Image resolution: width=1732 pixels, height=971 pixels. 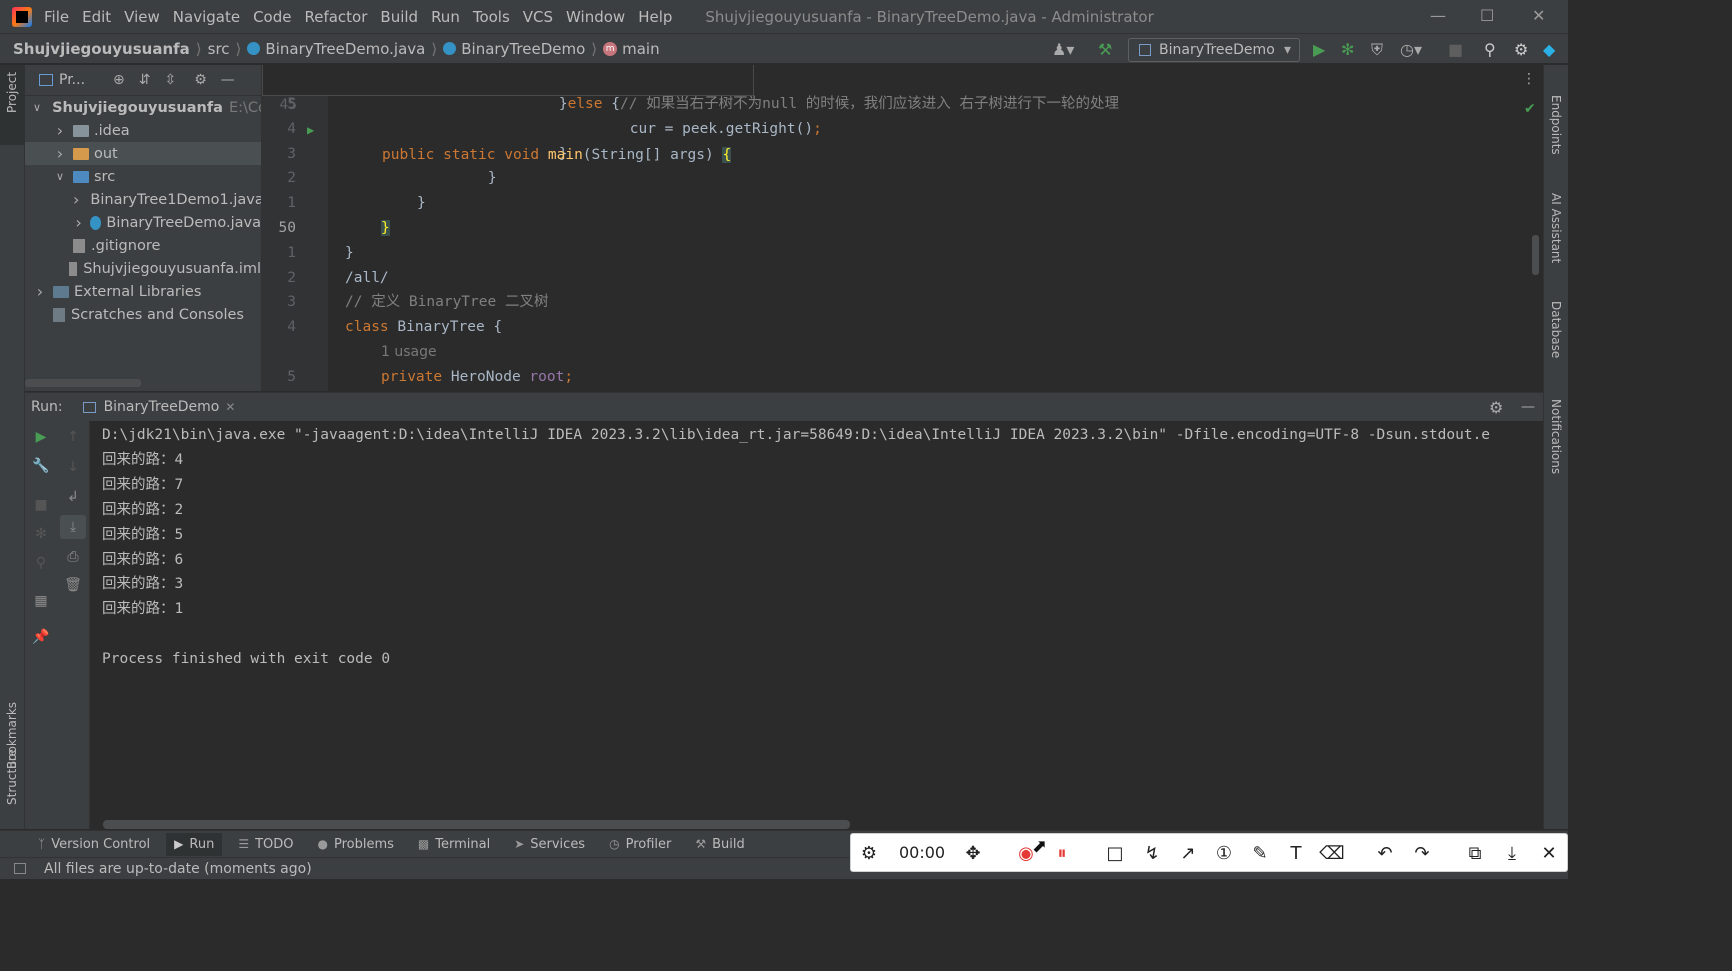 I want to click on project-tool-label: Project, so click(x=12, y=92).